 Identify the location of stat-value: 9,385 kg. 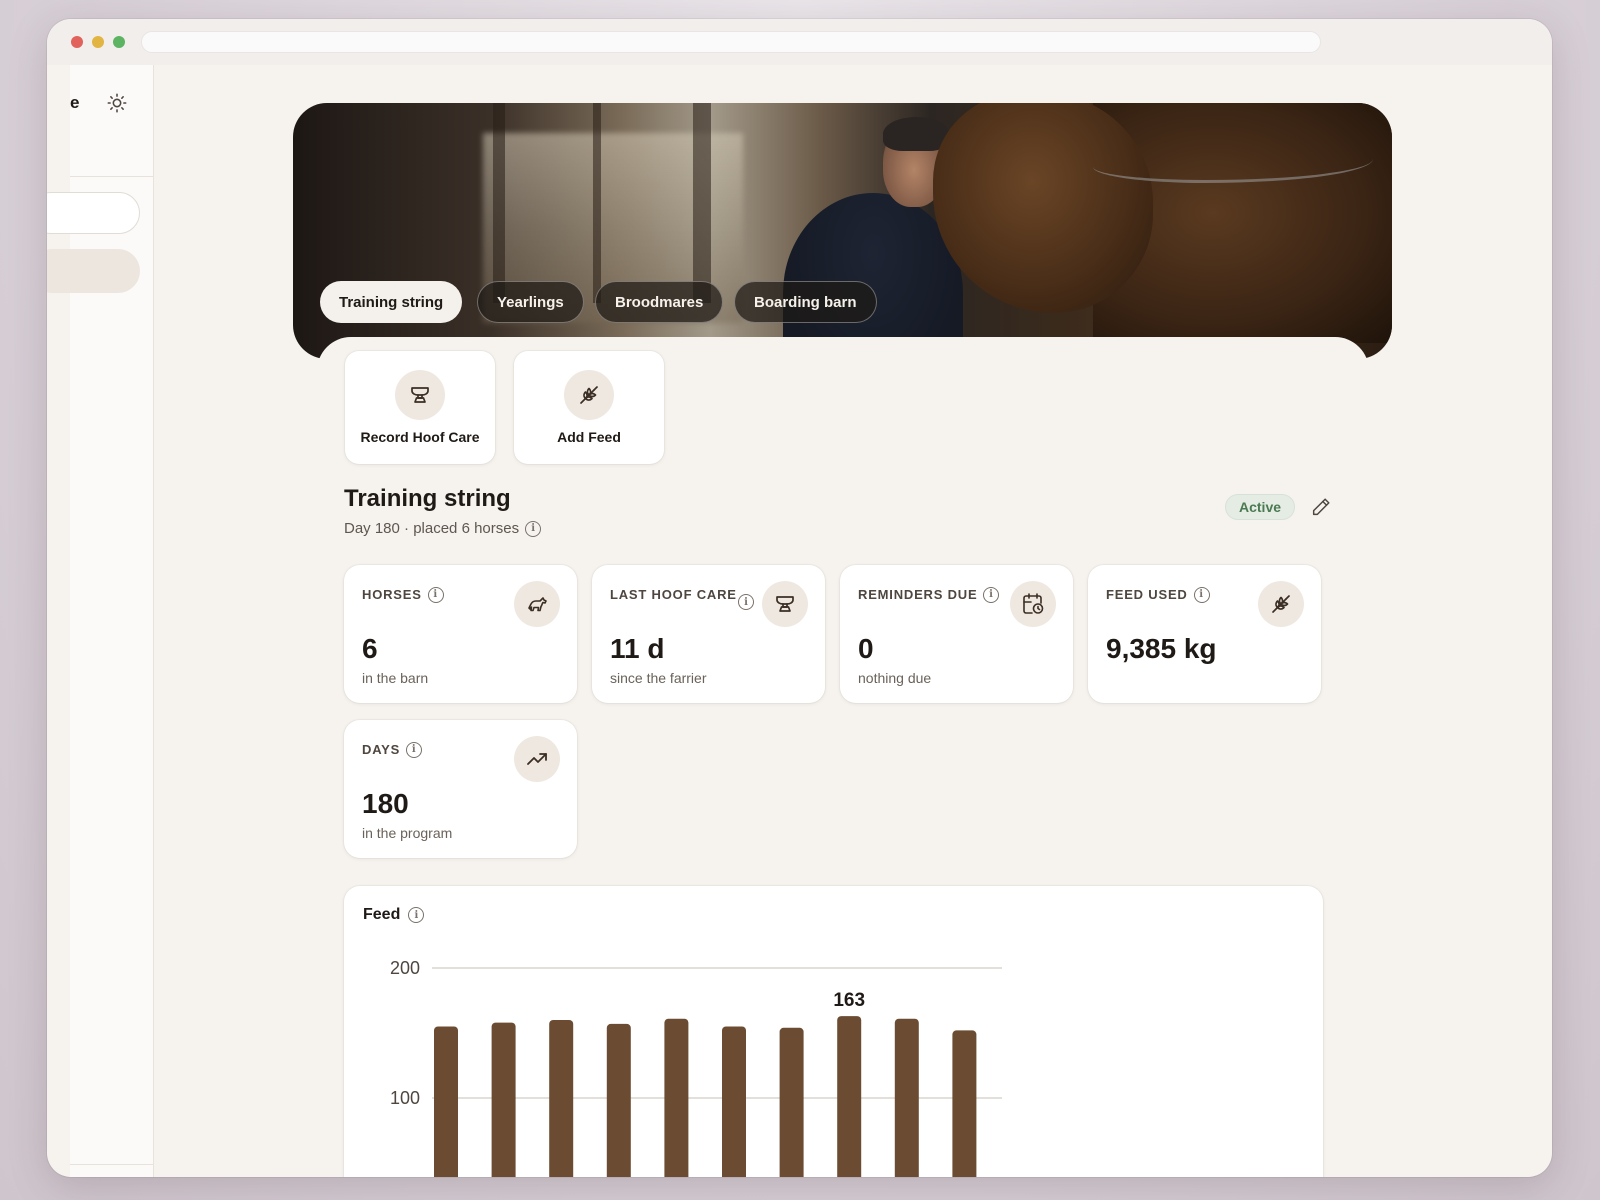
(1161, 648).